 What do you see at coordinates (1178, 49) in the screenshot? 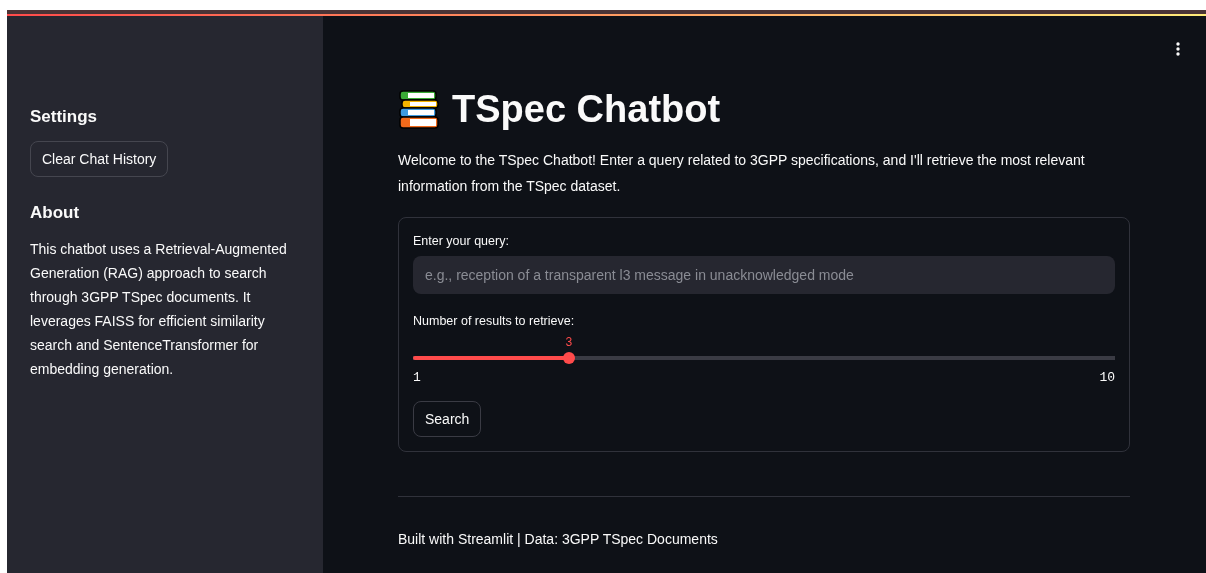
I see `menu-icon` at bounding box center [1178, 49].